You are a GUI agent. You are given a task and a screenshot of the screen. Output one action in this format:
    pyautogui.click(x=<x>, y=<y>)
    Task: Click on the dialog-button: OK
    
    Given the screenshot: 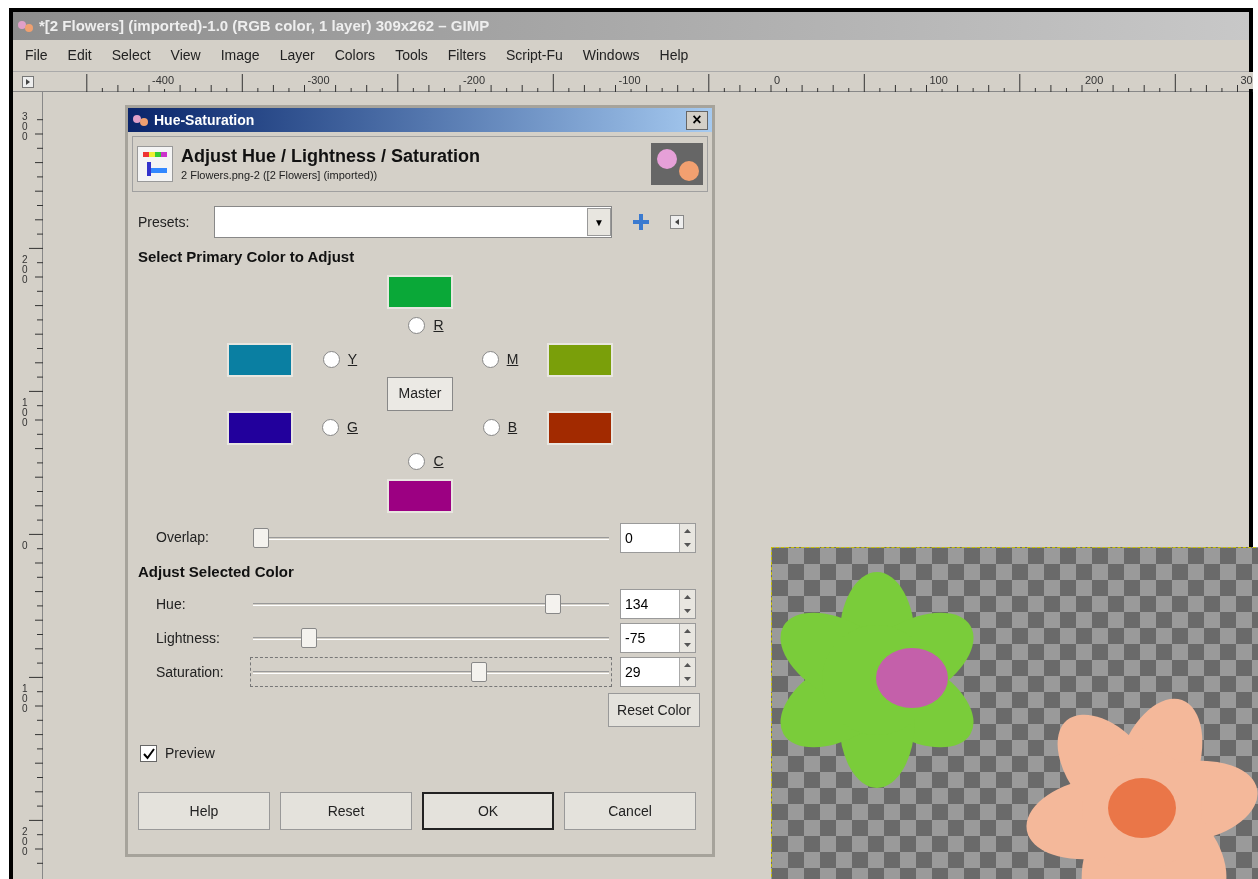 What is the action you would take?
    pyautogui.click(x=488, y=811)
    